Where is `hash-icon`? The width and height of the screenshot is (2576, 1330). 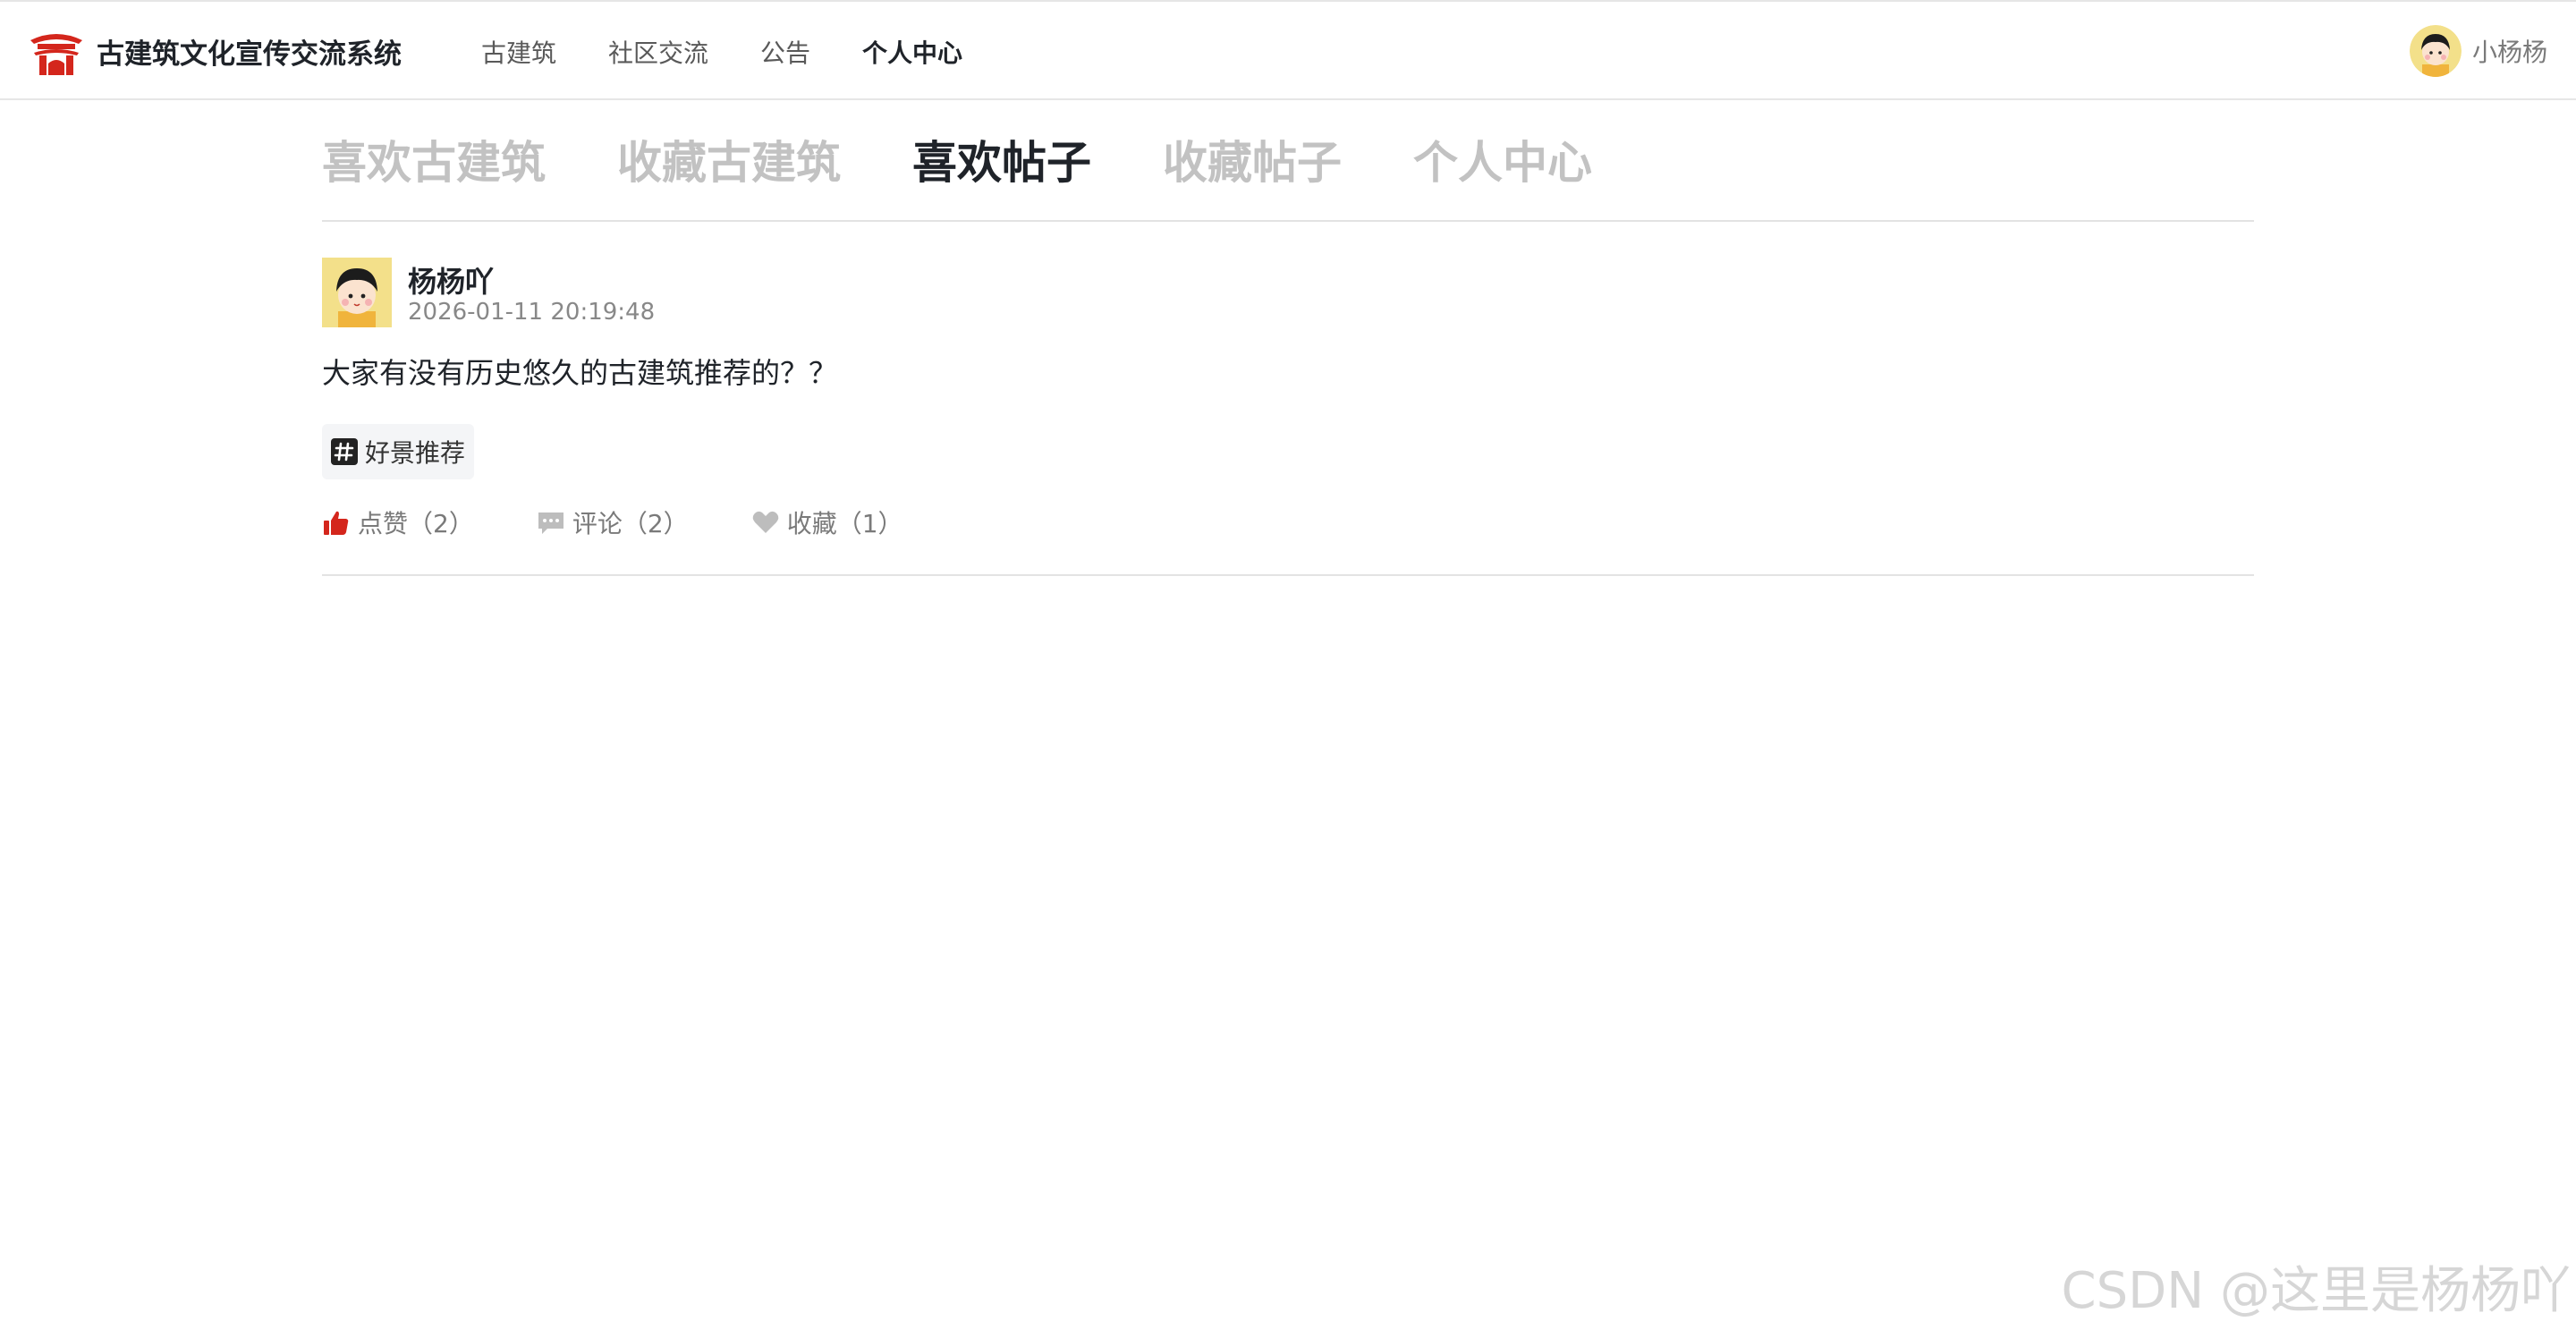
hash-icon is located at coordinates (344, 451).